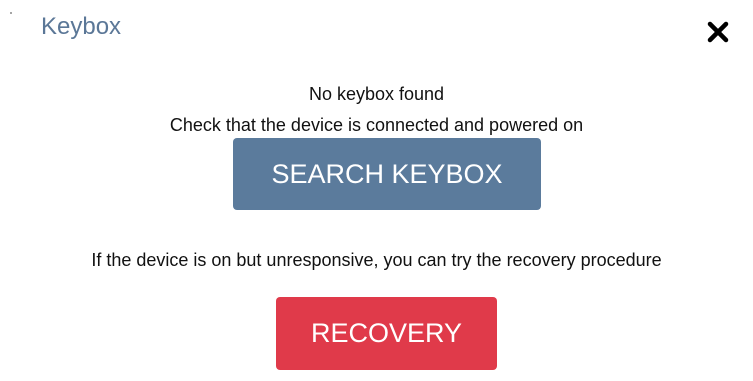 The image size is (753, 381). Describe the element at coordinates (718, 32) in the screenshot. I see `close-icon` at that location.